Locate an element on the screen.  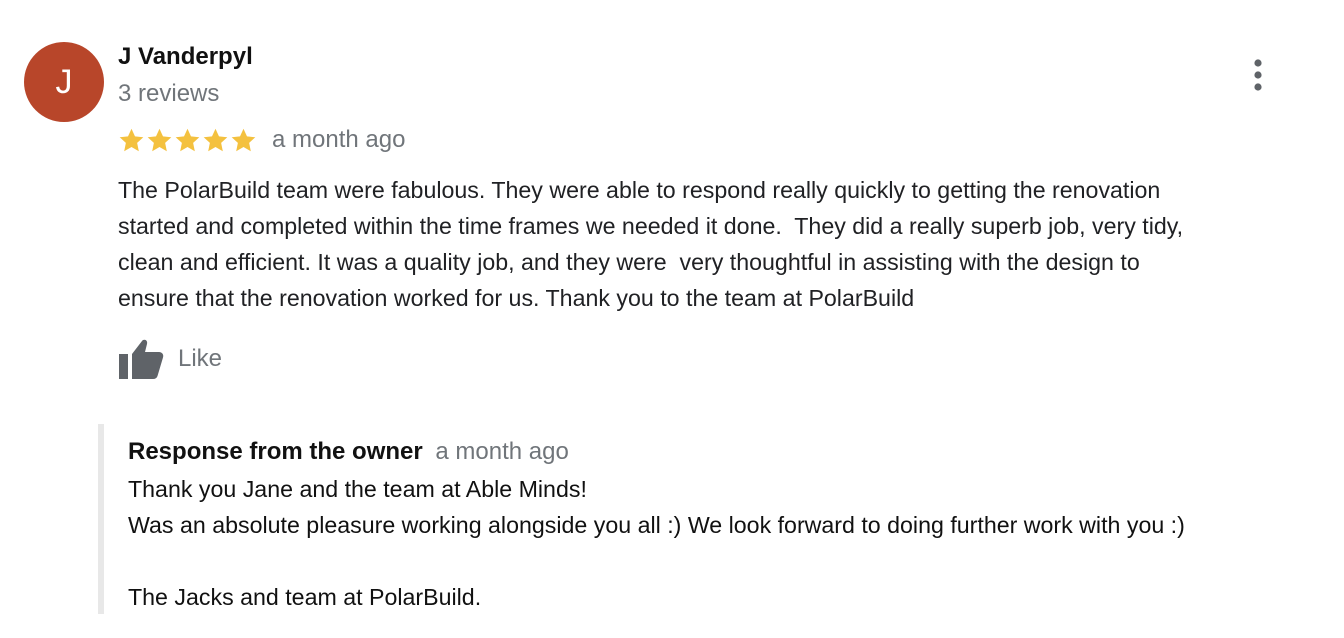
response-date: a month ago is located at coordinates (502, 451).